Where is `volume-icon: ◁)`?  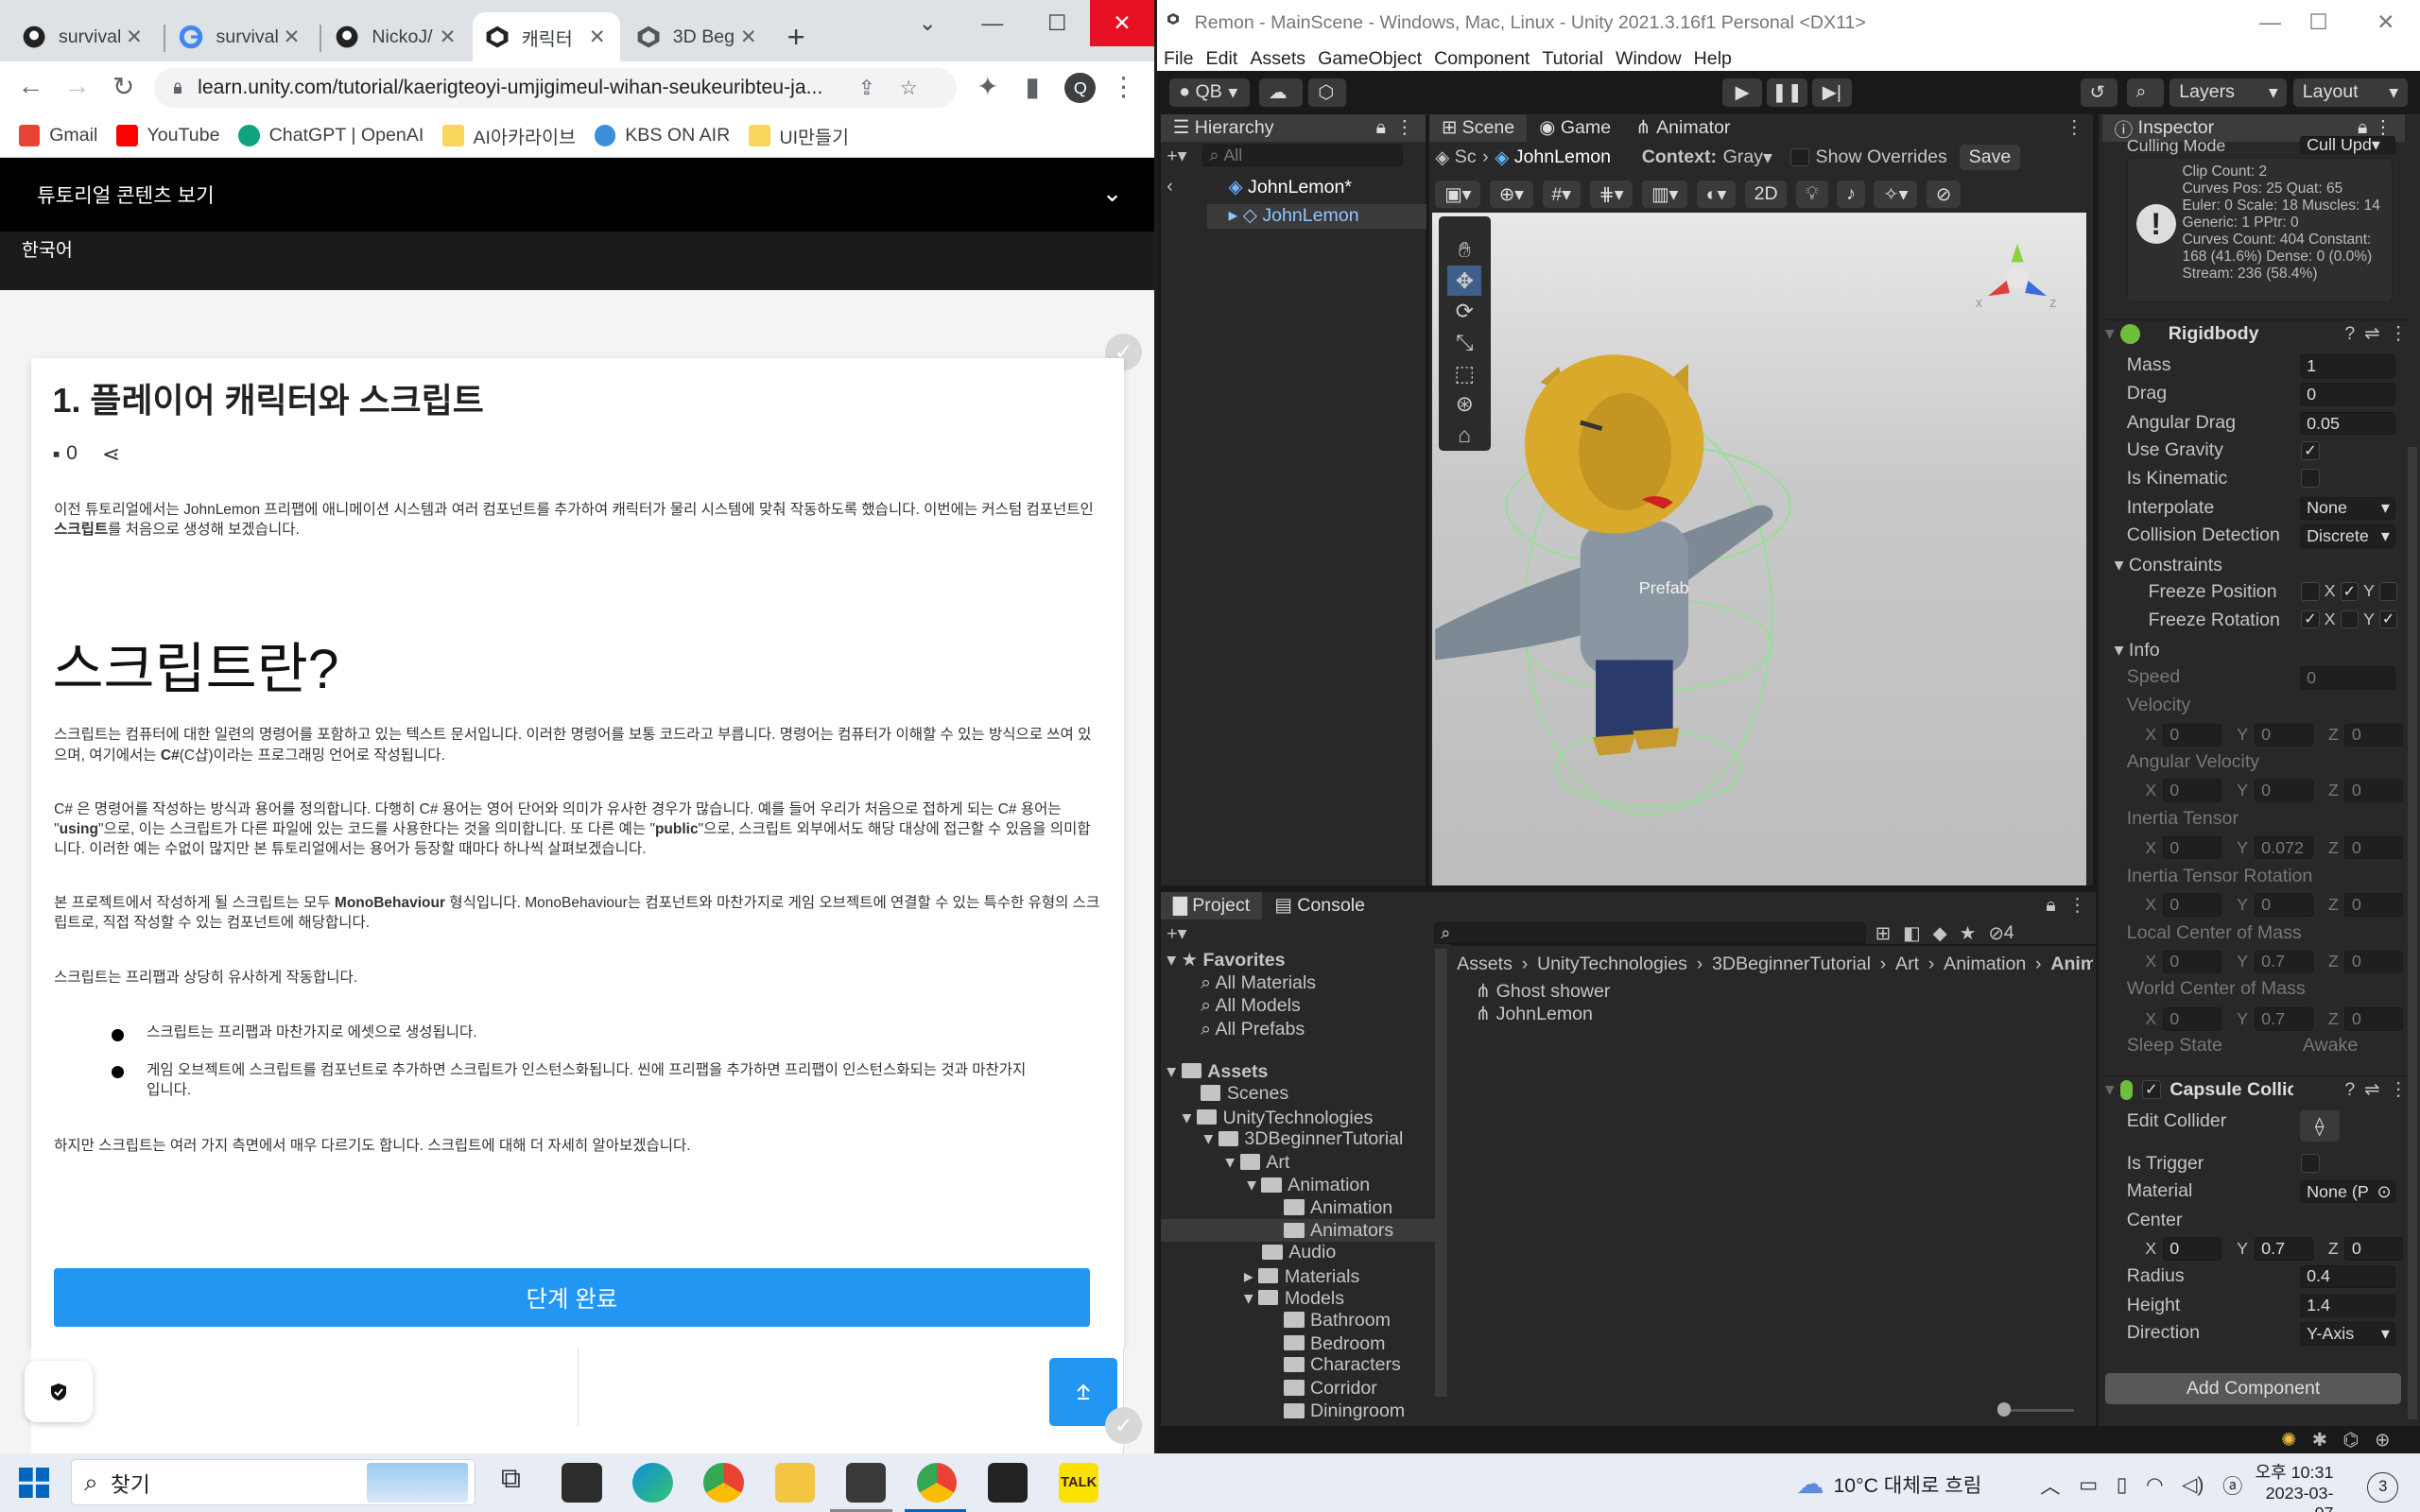 volume-icon: ◁) is located at coordinates (2193, 1485).